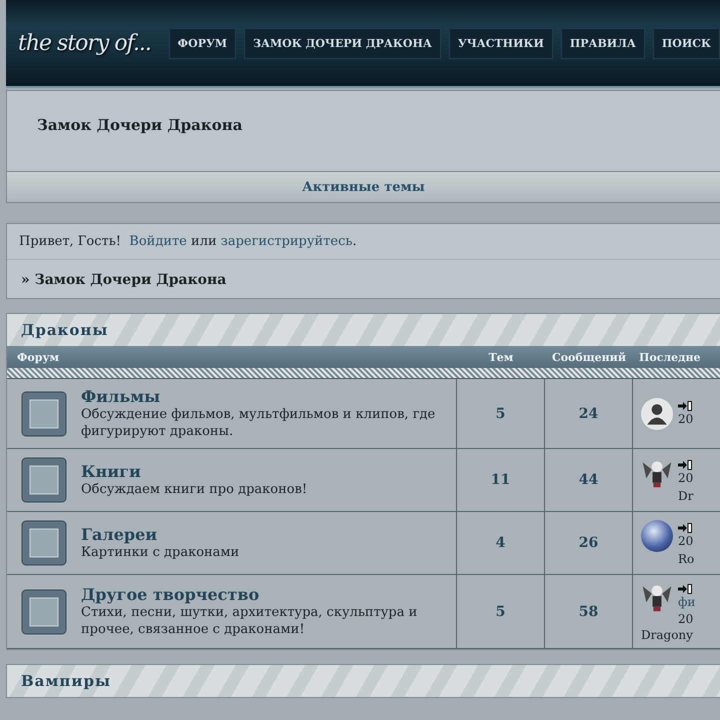 Image resolution: width=720 pixels, height=720 pixels. Describe the element at coordinates (160, 552) in the screenshot. I see `forum-description: Картинки с драконами` at that location.